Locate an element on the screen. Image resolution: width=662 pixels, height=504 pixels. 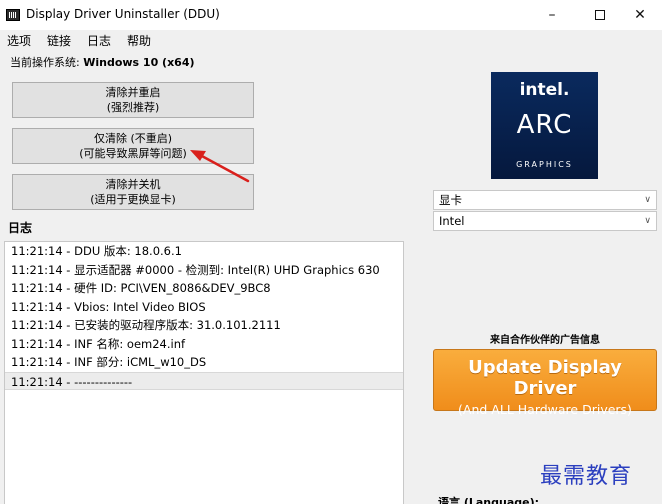
log-heading: 日志 is located at coordinates (20, 228).